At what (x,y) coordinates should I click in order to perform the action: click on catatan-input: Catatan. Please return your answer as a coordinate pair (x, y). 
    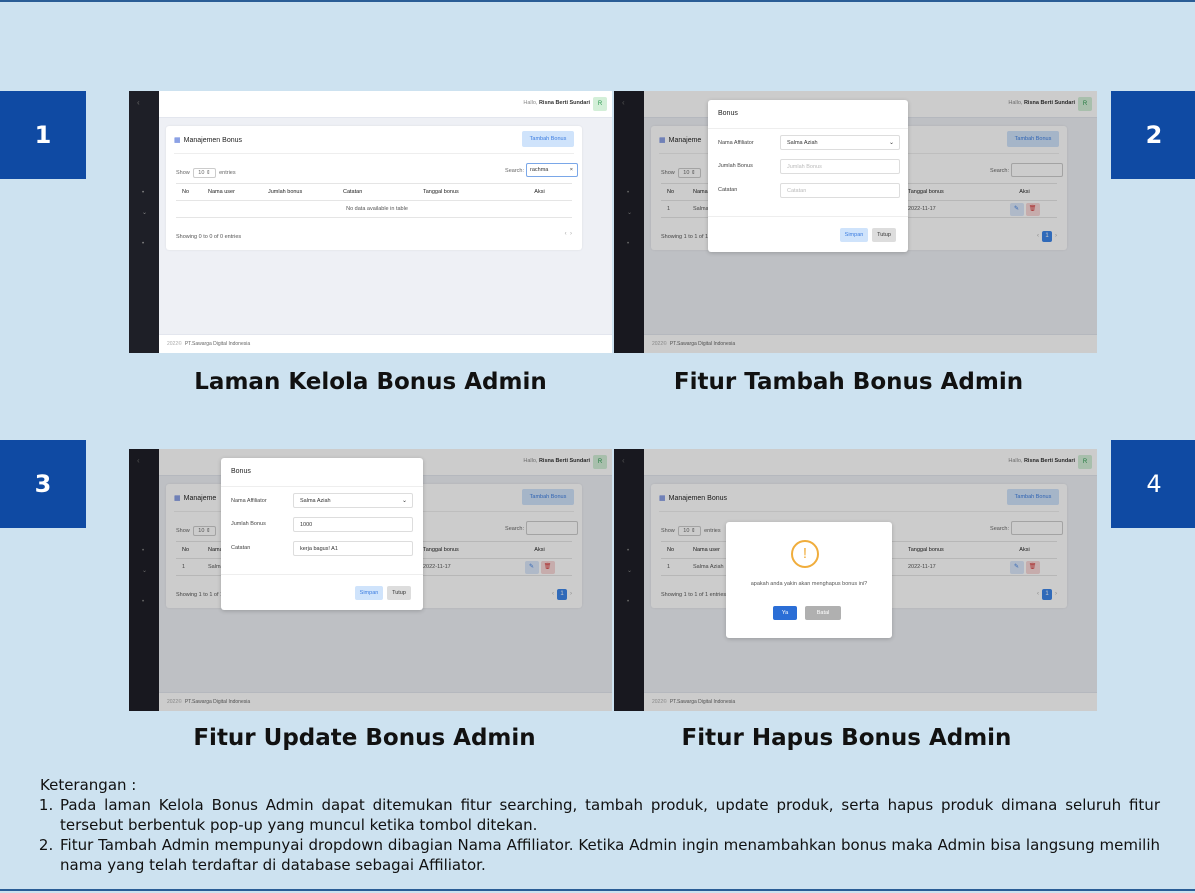
    Looking at the image, I should click on (840, 190).